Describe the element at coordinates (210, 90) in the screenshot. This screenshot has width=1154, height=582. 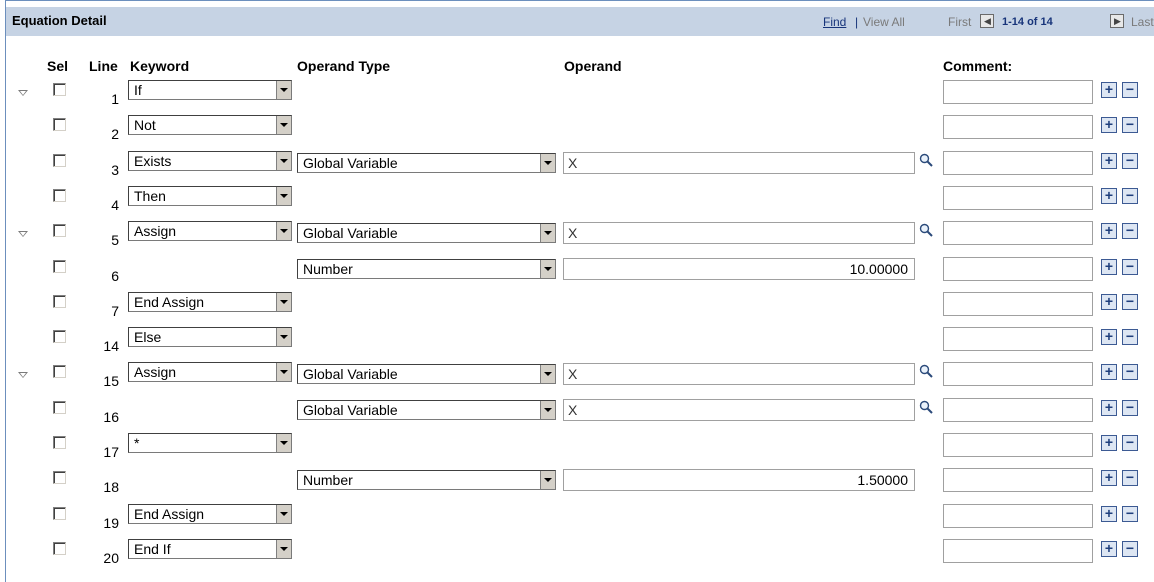
I see `keyword-select: If` at that location.